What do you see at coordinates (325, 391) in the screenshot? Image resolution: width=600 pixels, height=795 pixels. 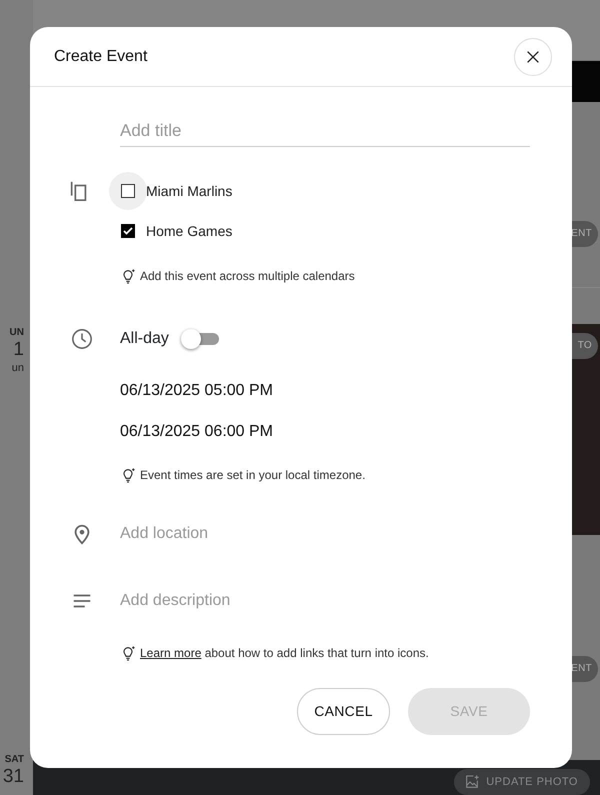 I see `start-time: 06/13/2025 05:00 PM` at bounding box center [325, 391].